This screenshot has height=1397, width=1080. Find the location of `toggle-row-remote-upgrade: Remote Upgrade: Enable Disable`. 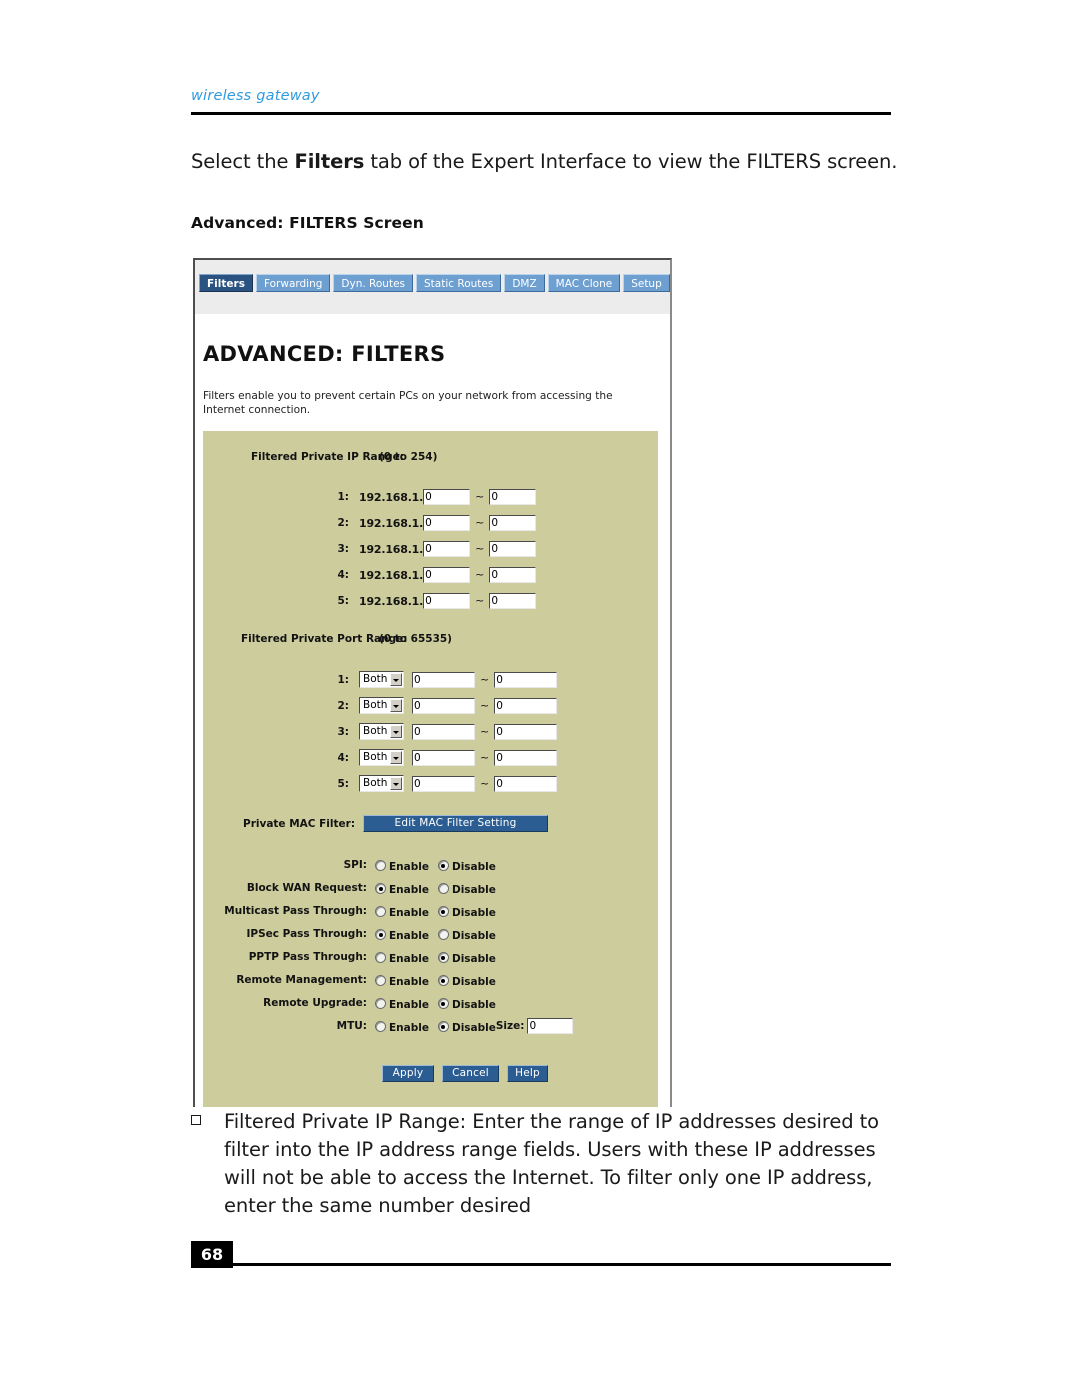

toggle-row-remote-upgrade: Remote Upgrade: Enable Disable is located at coordinates (355, 1002).